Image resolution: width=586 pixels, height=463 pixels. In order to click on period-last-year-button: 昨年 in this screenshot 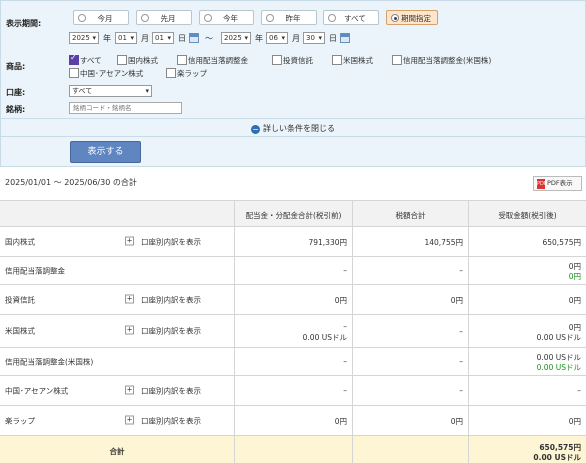, I will do `click(289, 17)`.